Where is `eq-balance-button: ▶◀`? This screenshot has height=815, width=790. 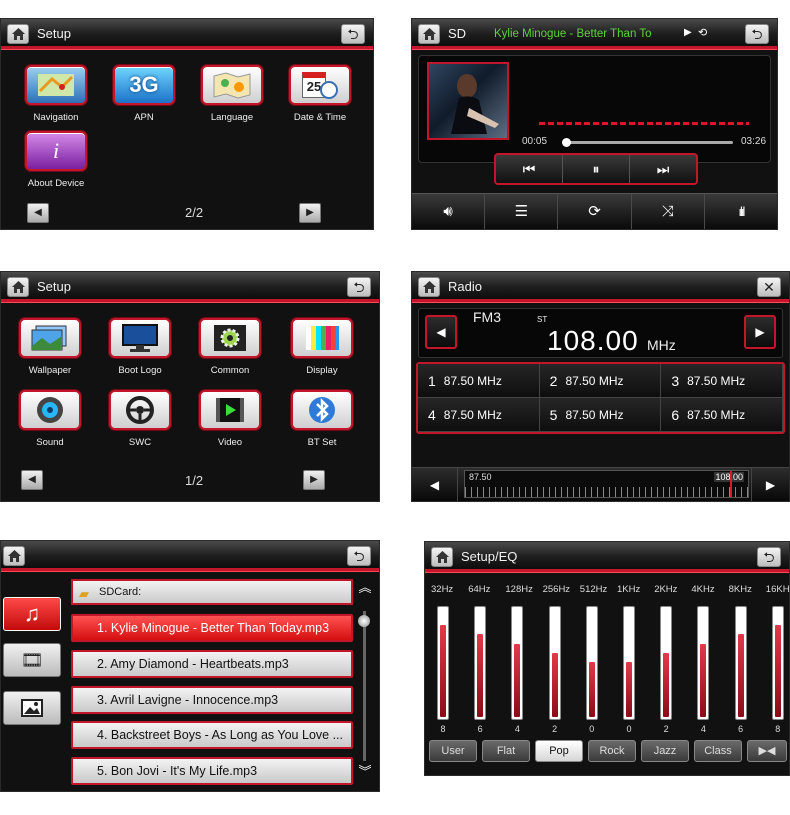
eq-balance-button: ▶◀ is located at coordinates (767, 751).